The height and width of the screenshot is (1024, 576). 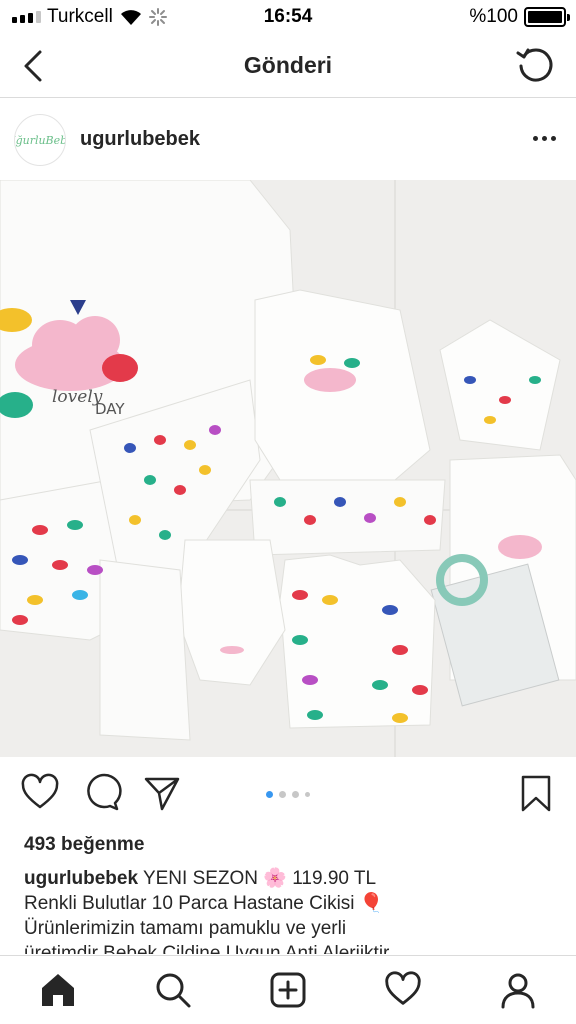 I want to click on post-username: ugurlubebek, so click(x=140, y=139).